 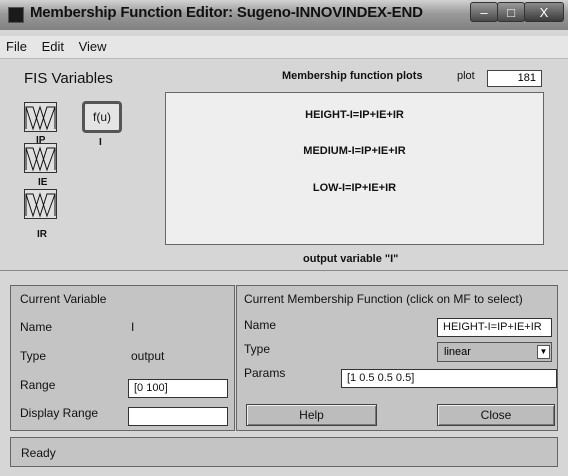 I want to click on mf-label-medium: MEDIUM-I=IP+IE+IR, so click(x=354, y=151).